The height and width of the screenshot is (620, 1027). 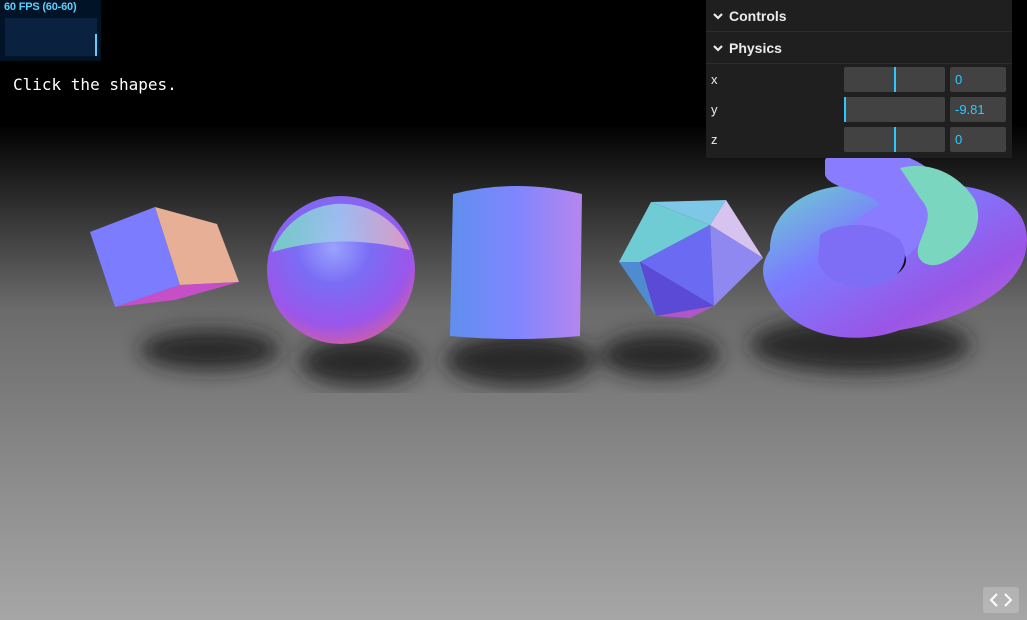 I want to click on param-row-x: x, so click(x=859, y=79).